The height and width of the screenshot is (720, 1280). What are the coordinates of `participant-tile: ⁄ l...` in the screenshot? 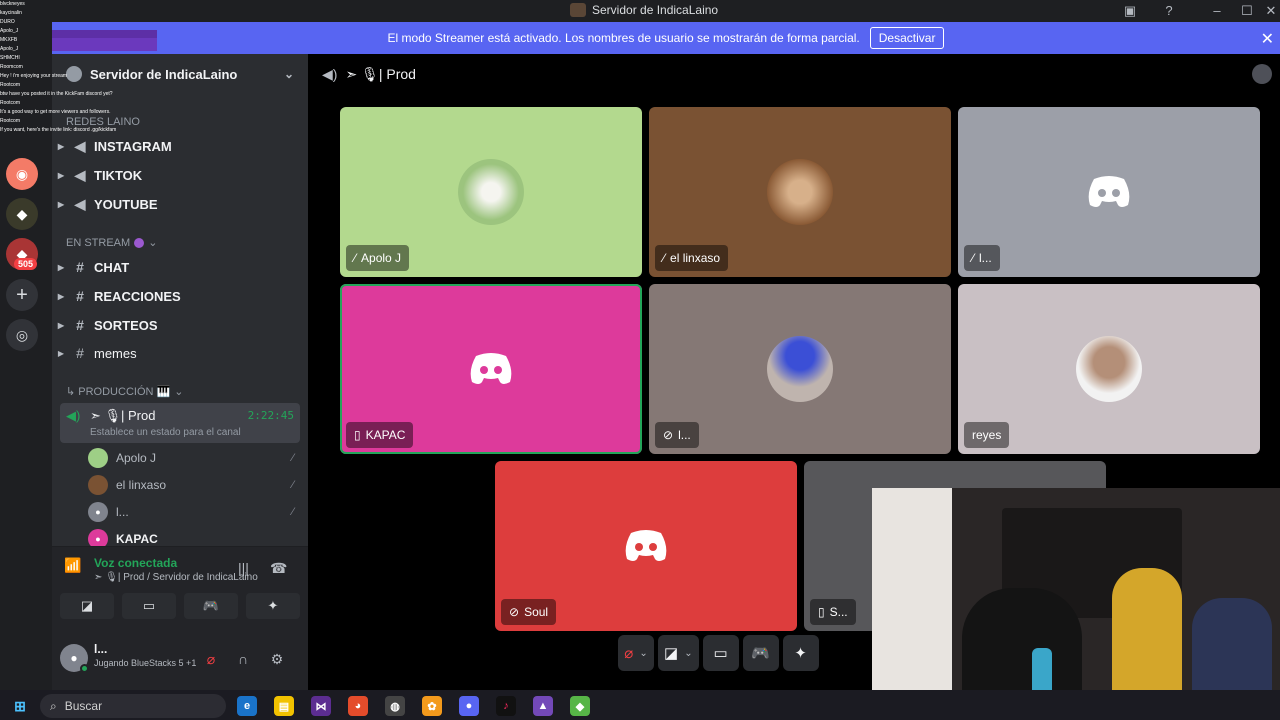 It's located at (1109, 192).